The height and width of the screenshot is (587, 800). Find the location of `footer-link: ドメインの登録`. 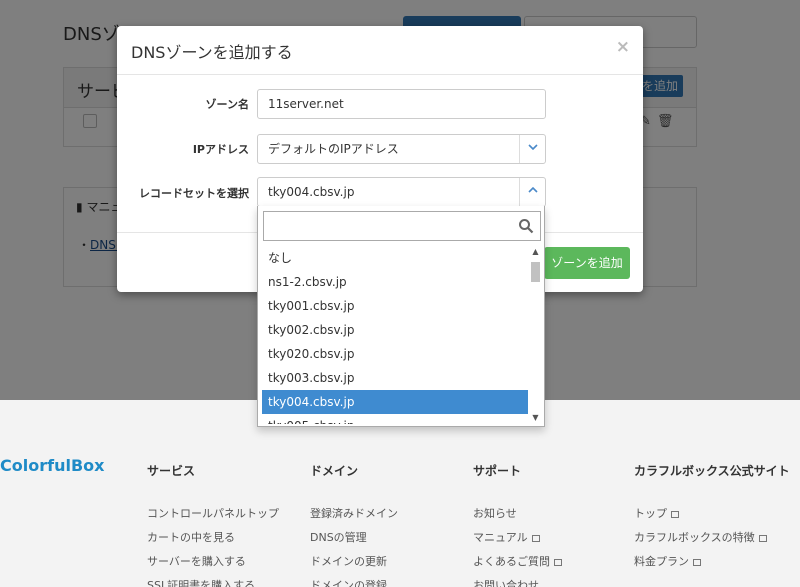

footer-link: ドメインの登録 is located at coordinates (354, 580).